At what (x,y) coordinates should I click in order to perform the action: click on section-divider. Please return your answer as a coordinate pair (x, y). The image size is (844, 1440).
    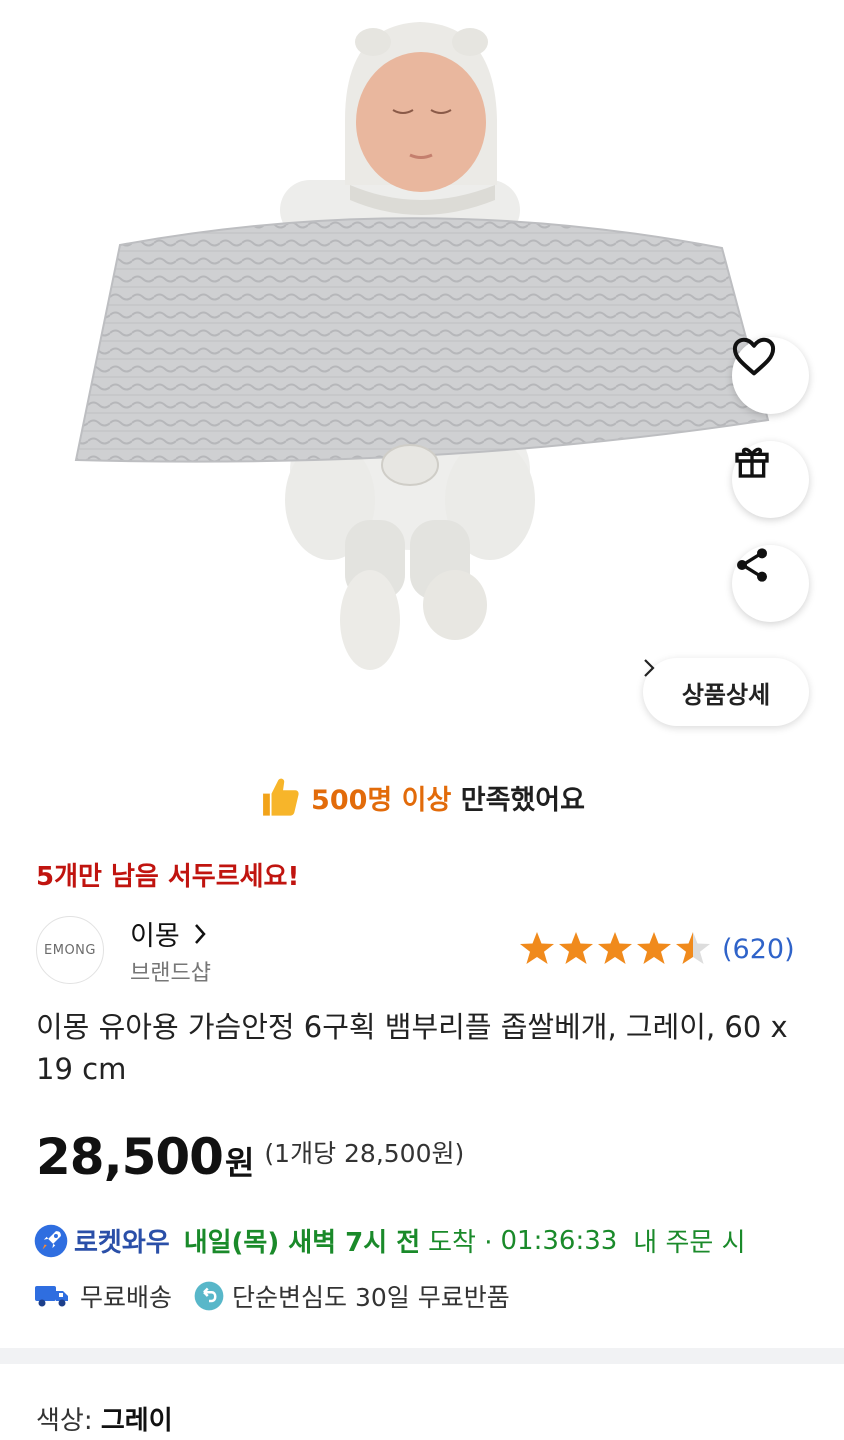
    Looking at the image, I should click on (422, 1356).